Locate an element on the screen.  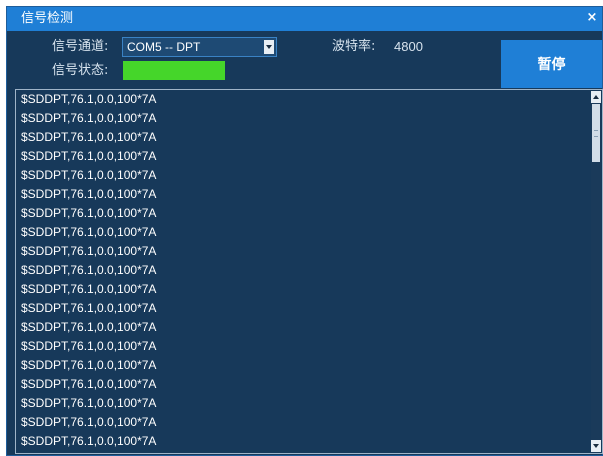
scroll-thumb is located at coordinates (596, 133).